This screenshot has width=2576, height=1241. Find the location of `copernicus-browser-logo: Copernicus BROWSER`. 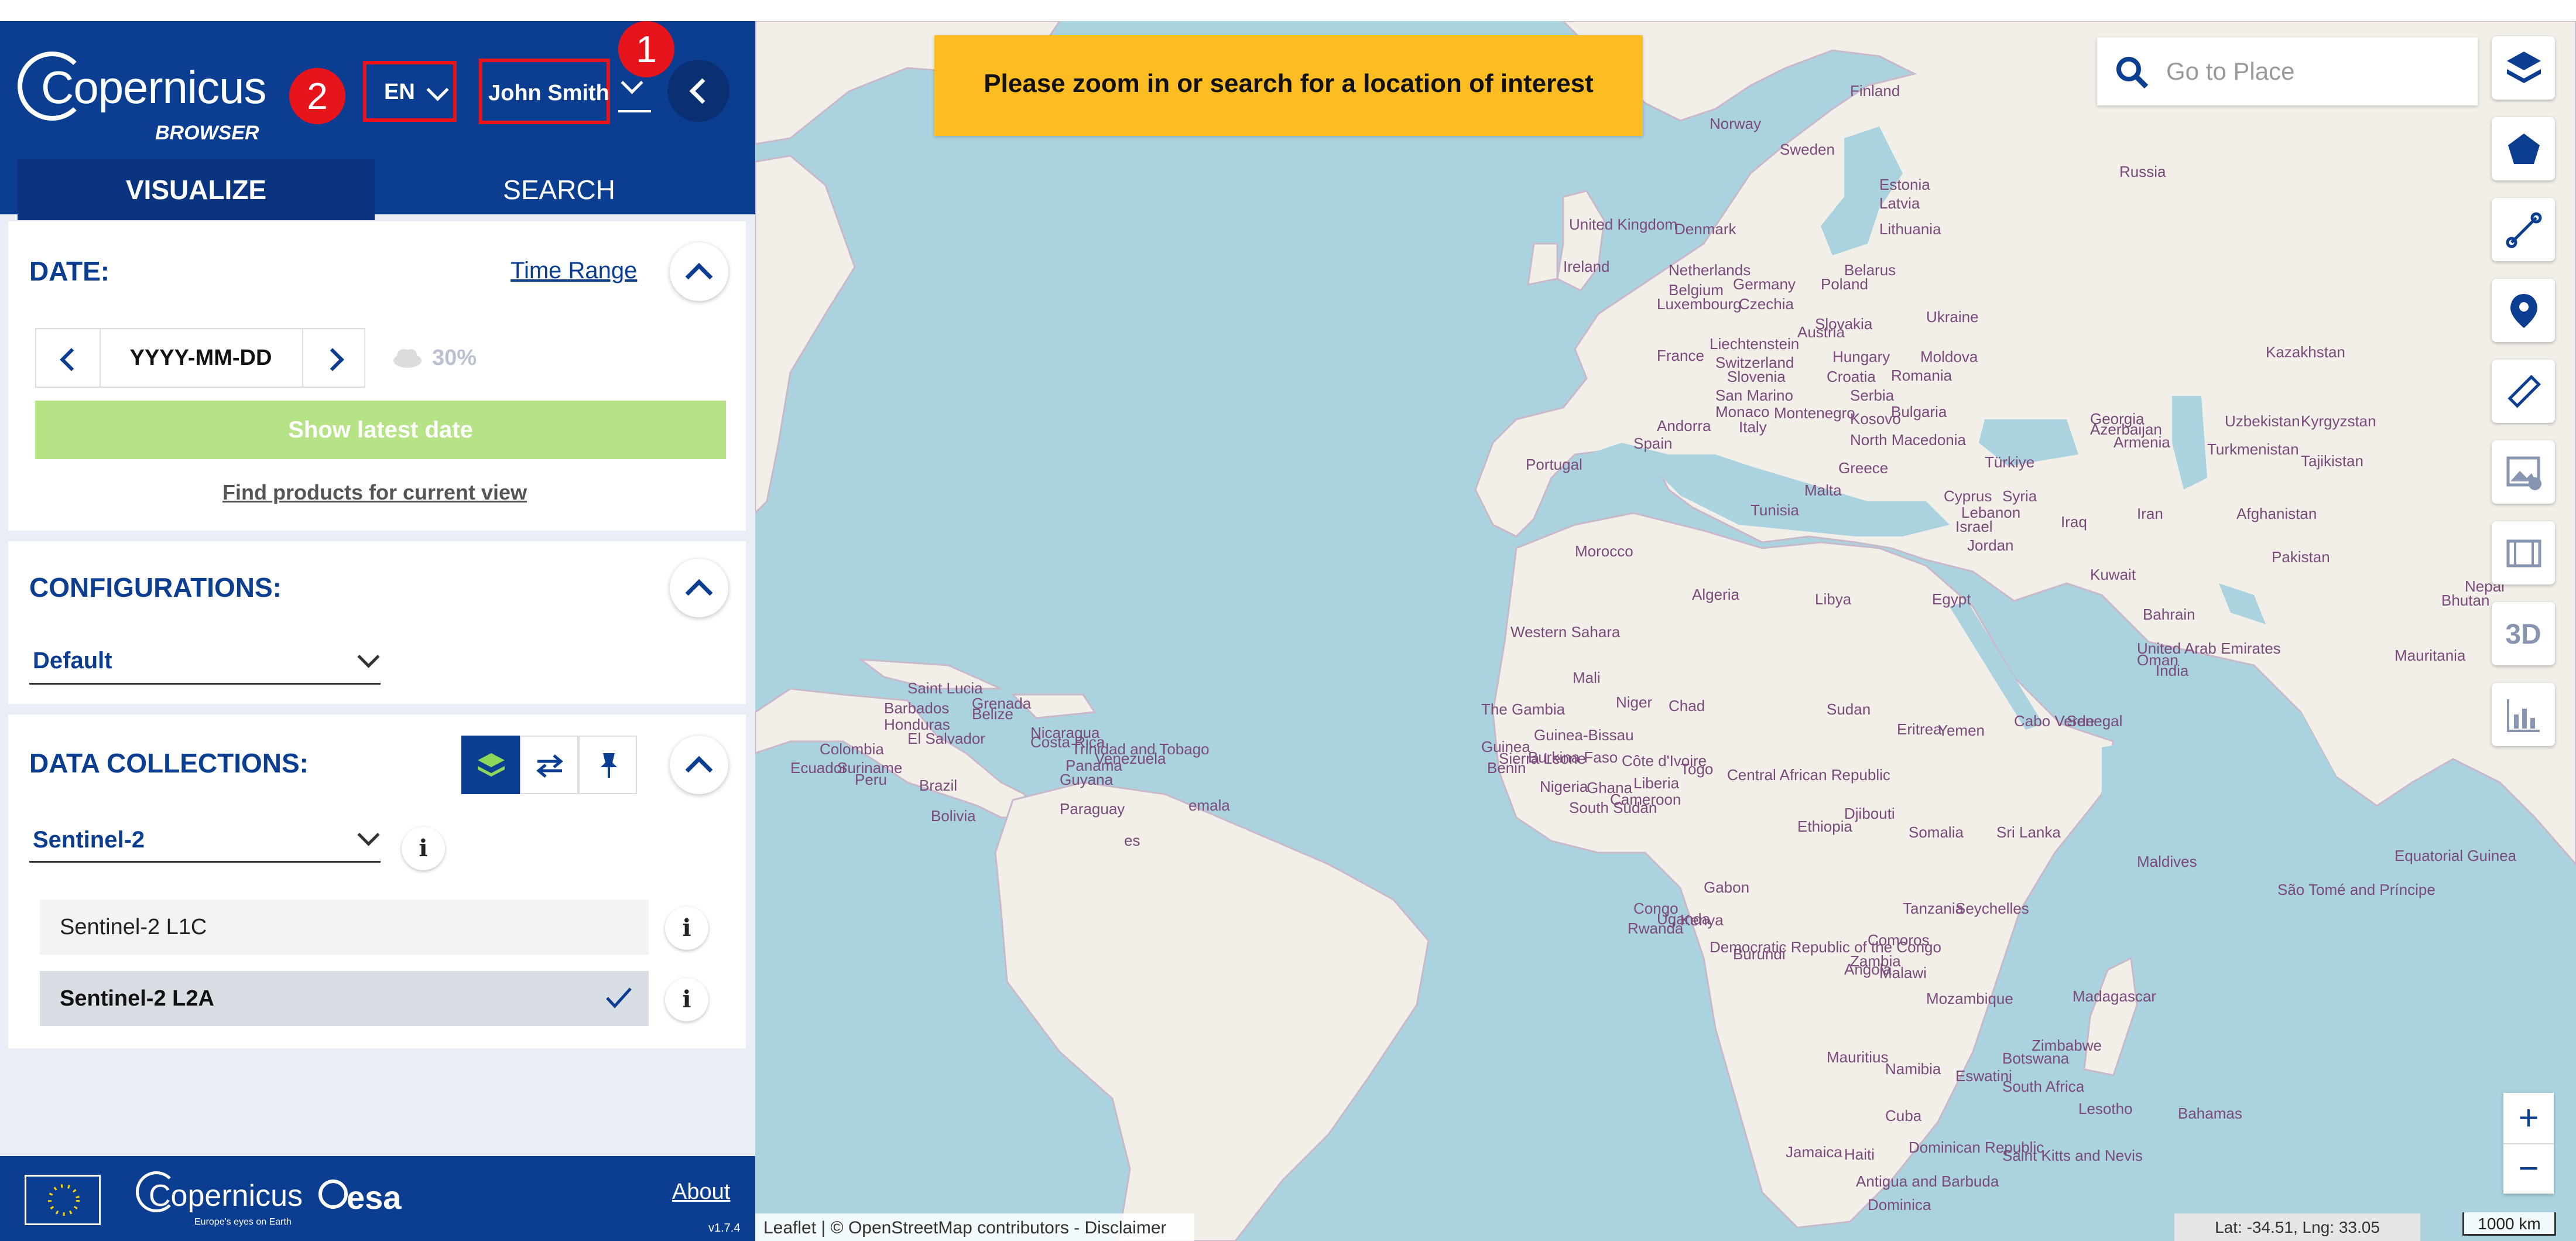

copernicus-browser-logo: Copernicus BROWSER is located at coordinates (142, 94).